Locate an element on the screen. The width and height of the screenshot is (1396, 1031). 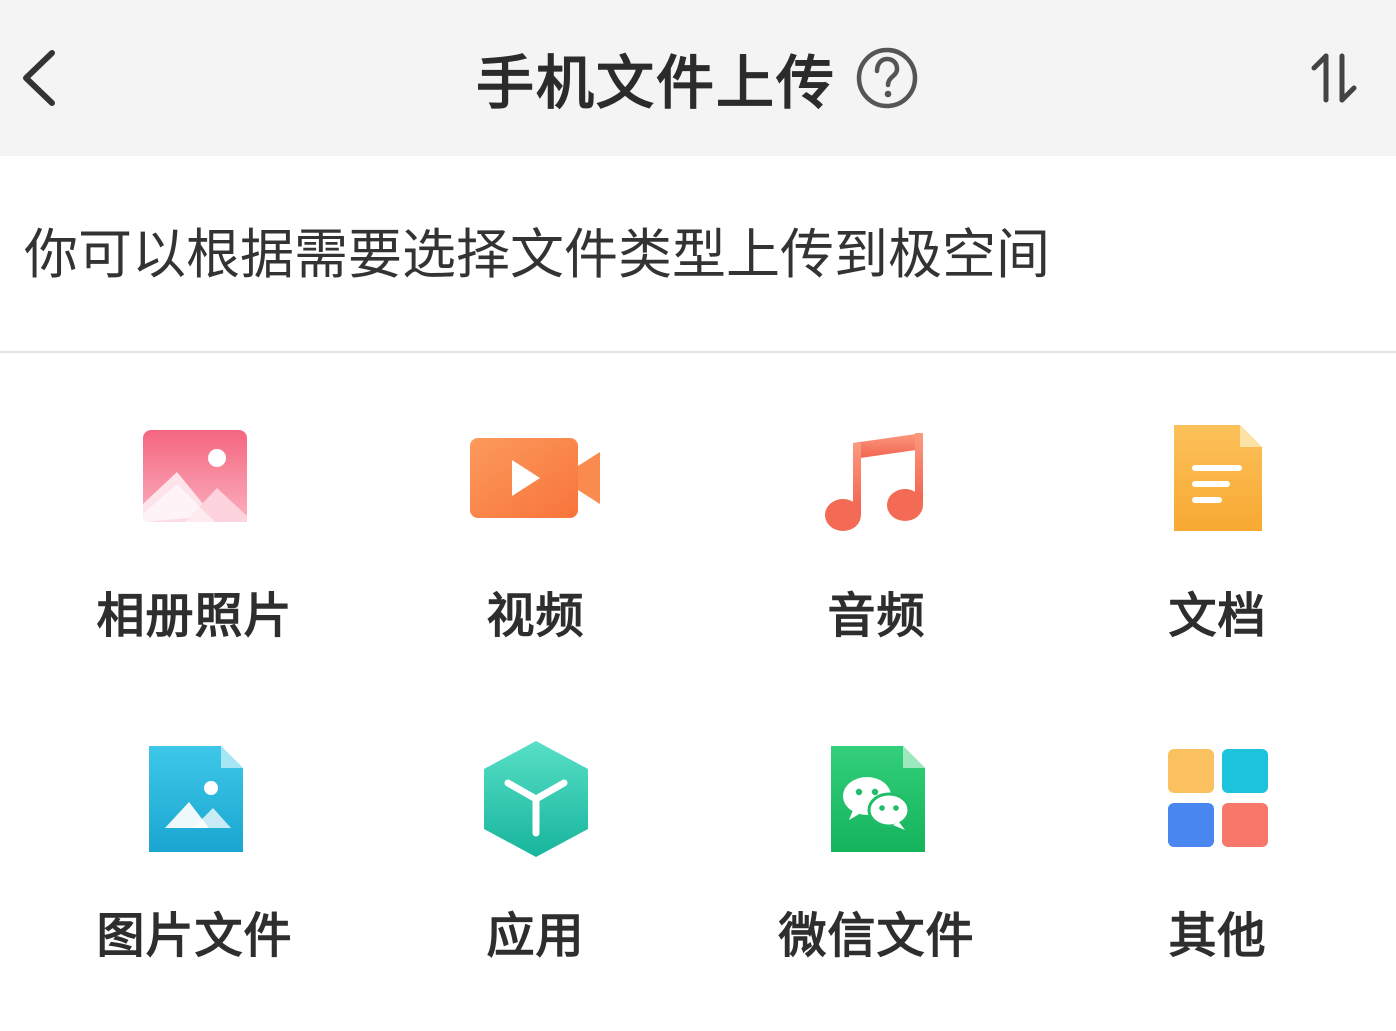
music-note-icon is located at coordinates (877, 479).